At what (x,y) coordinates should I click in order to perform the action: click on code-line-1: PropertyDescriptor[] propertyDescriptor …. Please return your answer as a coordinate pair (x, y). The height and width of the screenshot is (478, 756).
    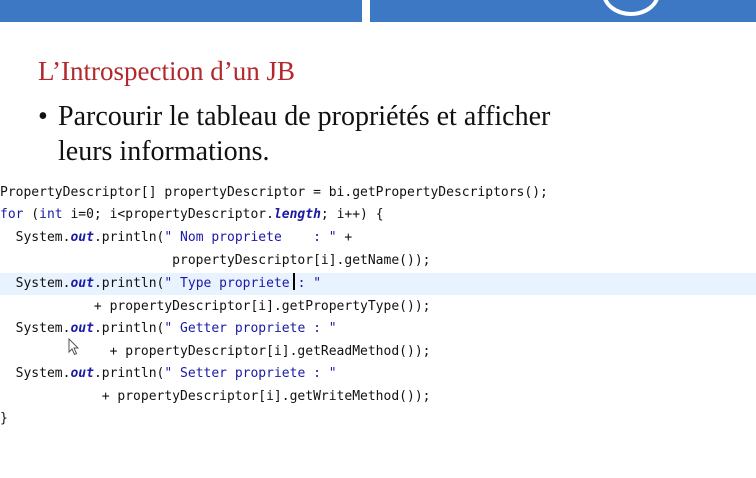
    Looking at the image, I should click on (274, 192).